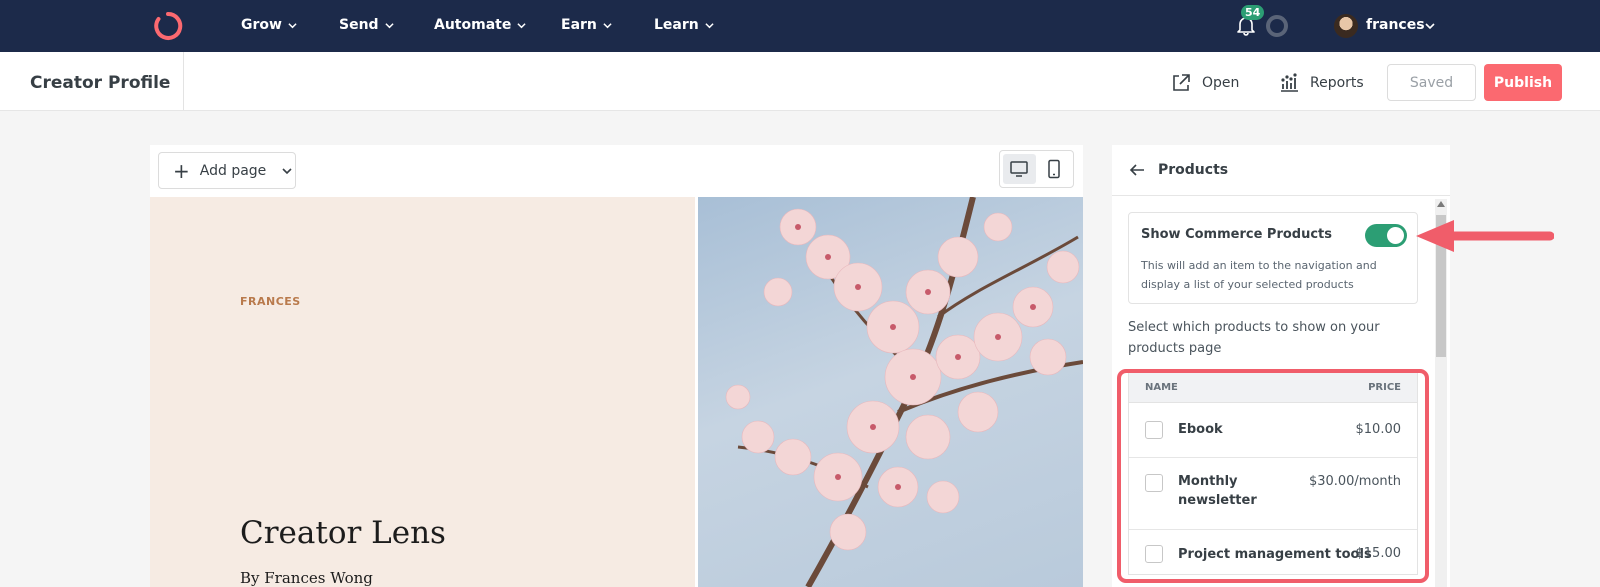 The height and width of the screenshot is (587, 1600). Describe the element at coordinates (359, 25) in the screenshot. I see `nav-send-label: Send` at that location.